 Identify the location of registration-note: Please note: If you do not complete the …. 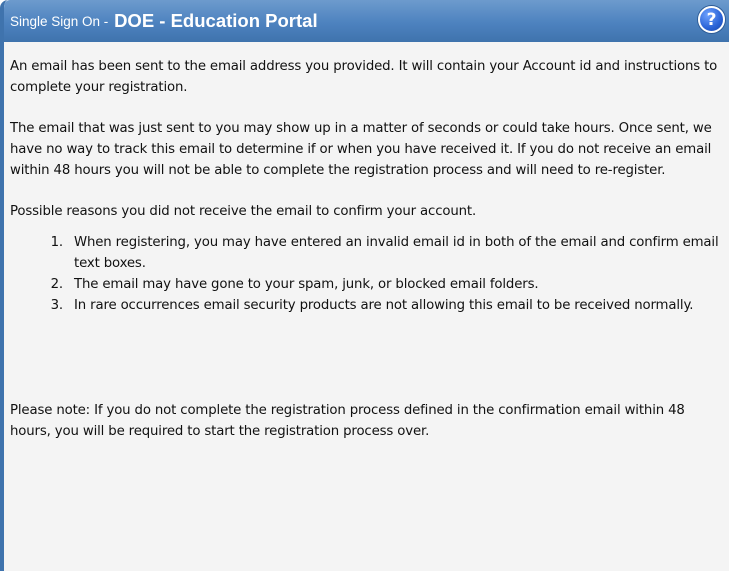
(347, 421).